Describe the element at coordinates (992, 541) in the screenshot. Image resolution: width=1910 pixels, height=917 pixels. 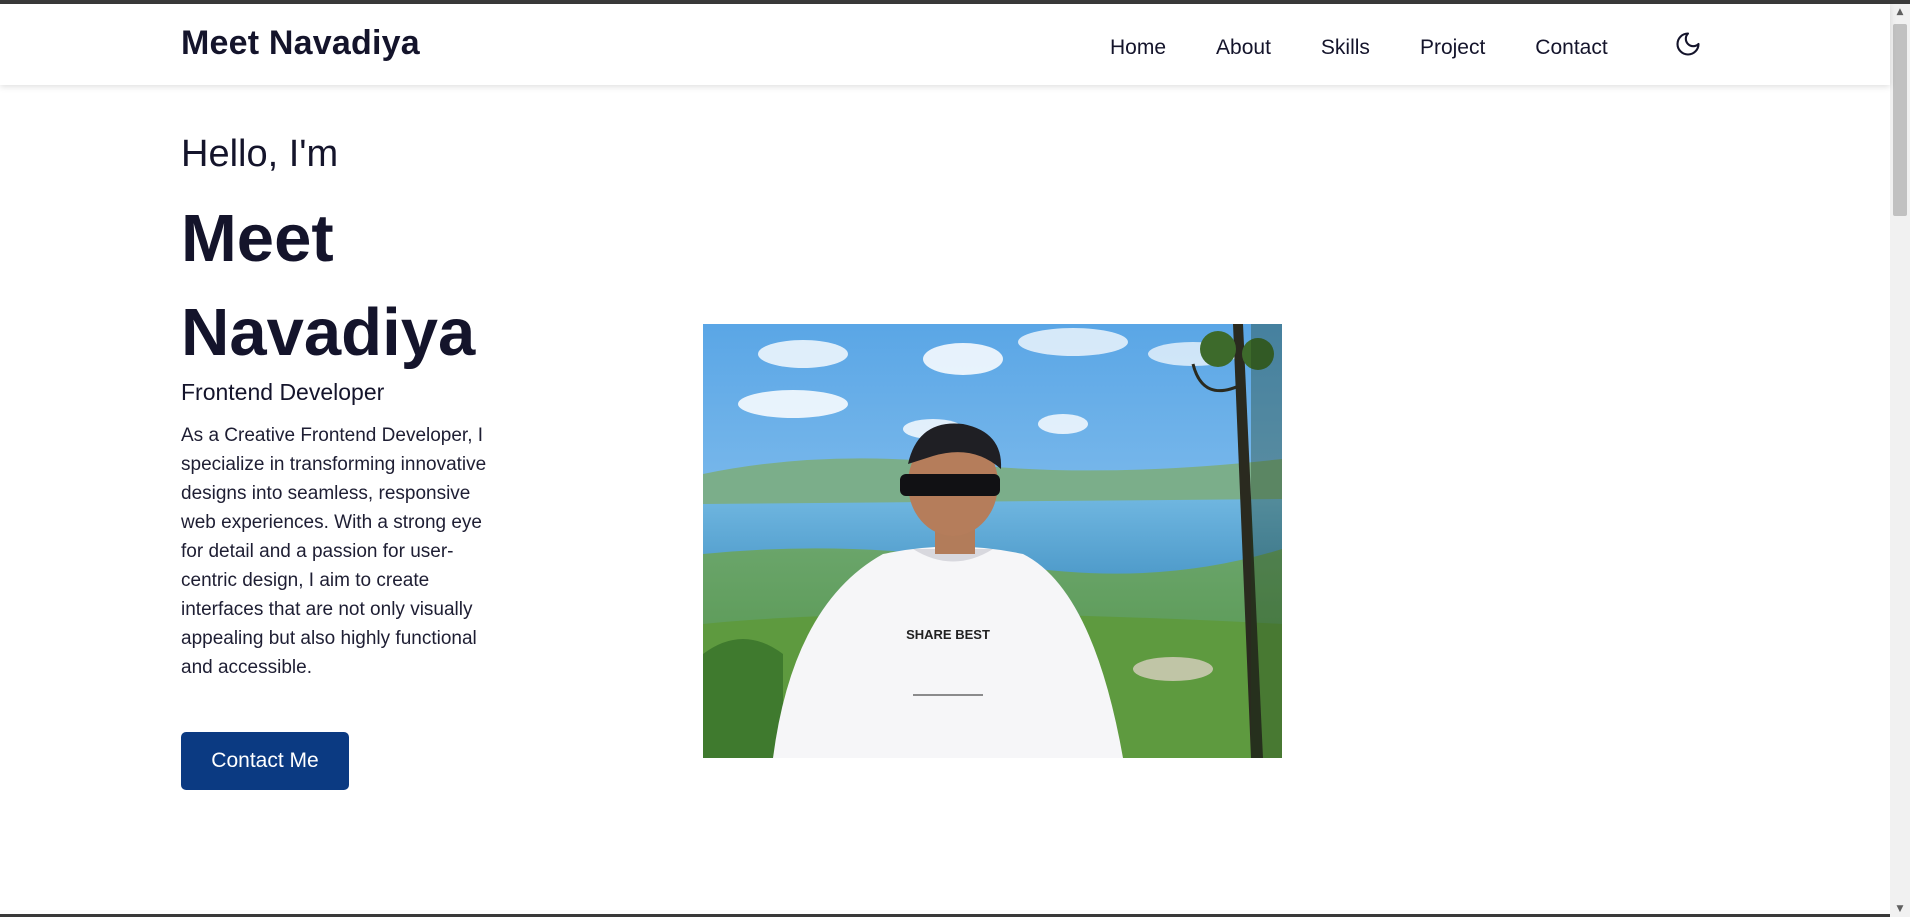
I see `profile-photo: SHARE BEST` at that location.